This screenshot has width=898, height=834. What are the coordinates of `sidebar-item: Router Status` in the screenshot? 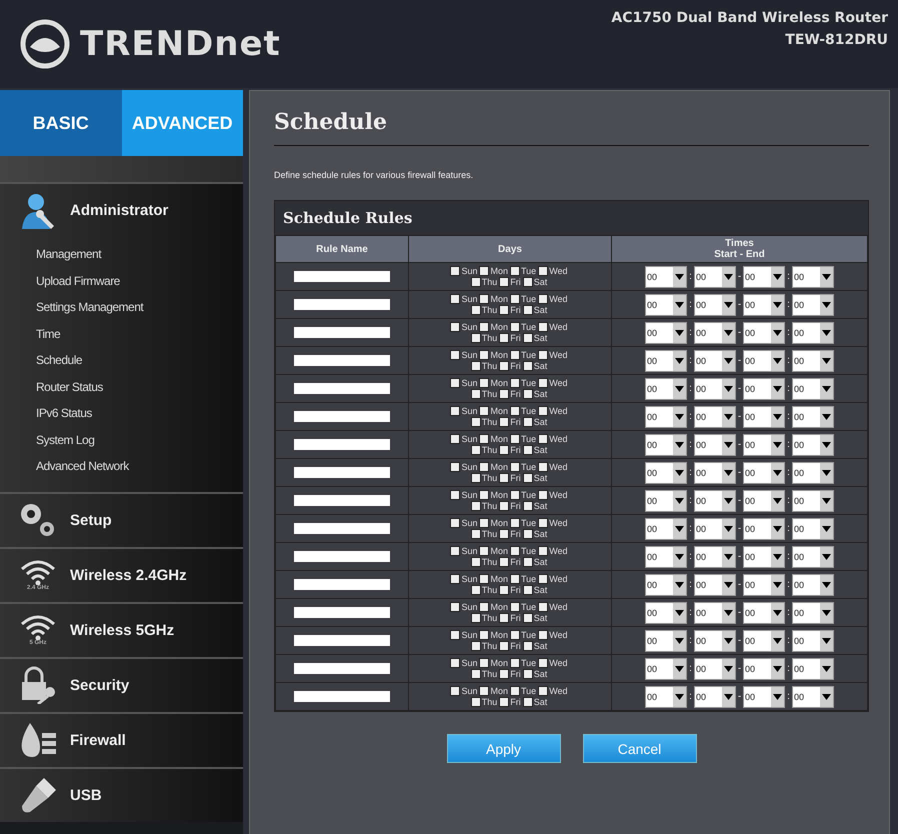 It's located at (121, 387).